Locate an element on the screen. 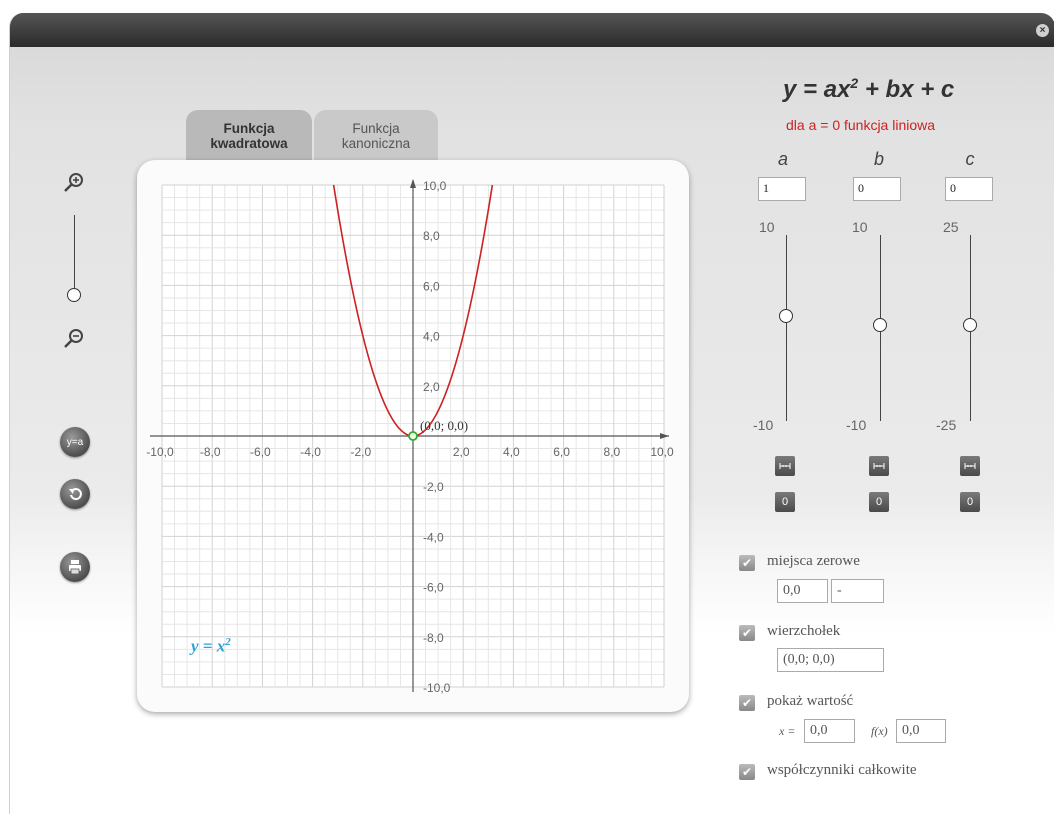 The height and width of the screenshot is (814, 1054). y-axis-arrow is located at coordinates (413, 183).